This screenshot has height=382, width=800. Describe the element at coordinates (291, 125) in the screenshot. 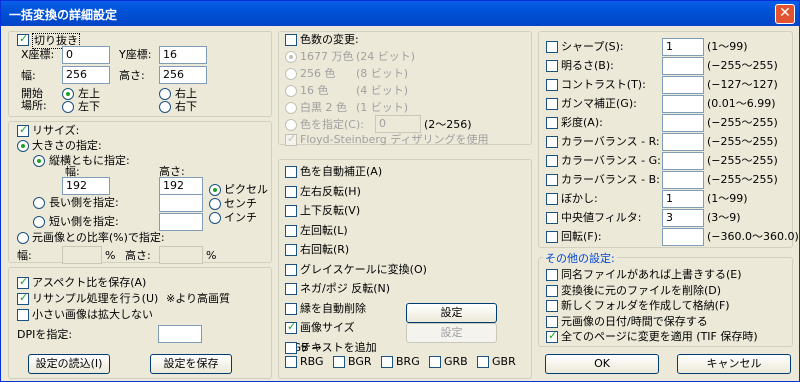

I see `color-custom-radio` at that location.